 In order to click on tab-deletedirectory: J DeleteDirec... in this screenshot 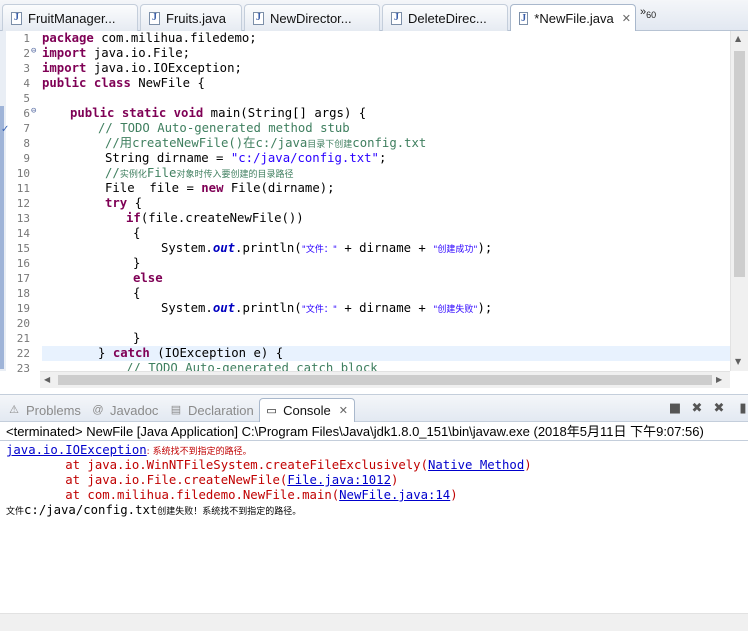, I will do `click(445, 17)`.